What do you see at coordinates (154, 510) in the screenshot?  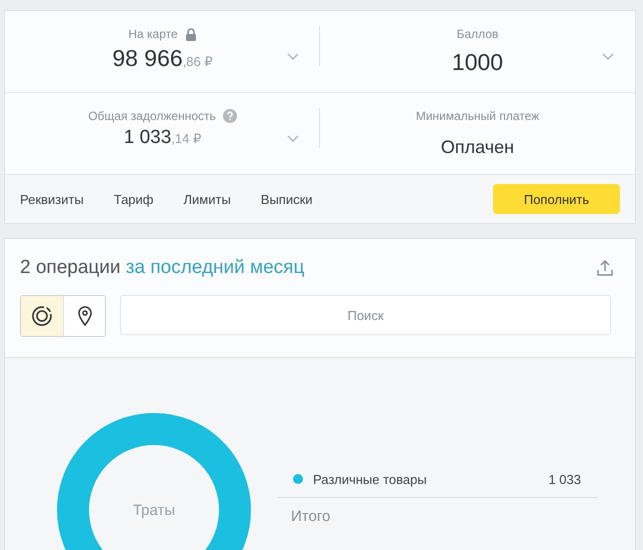 I see `donut-label: Траты` at bounding box center [154, 510].